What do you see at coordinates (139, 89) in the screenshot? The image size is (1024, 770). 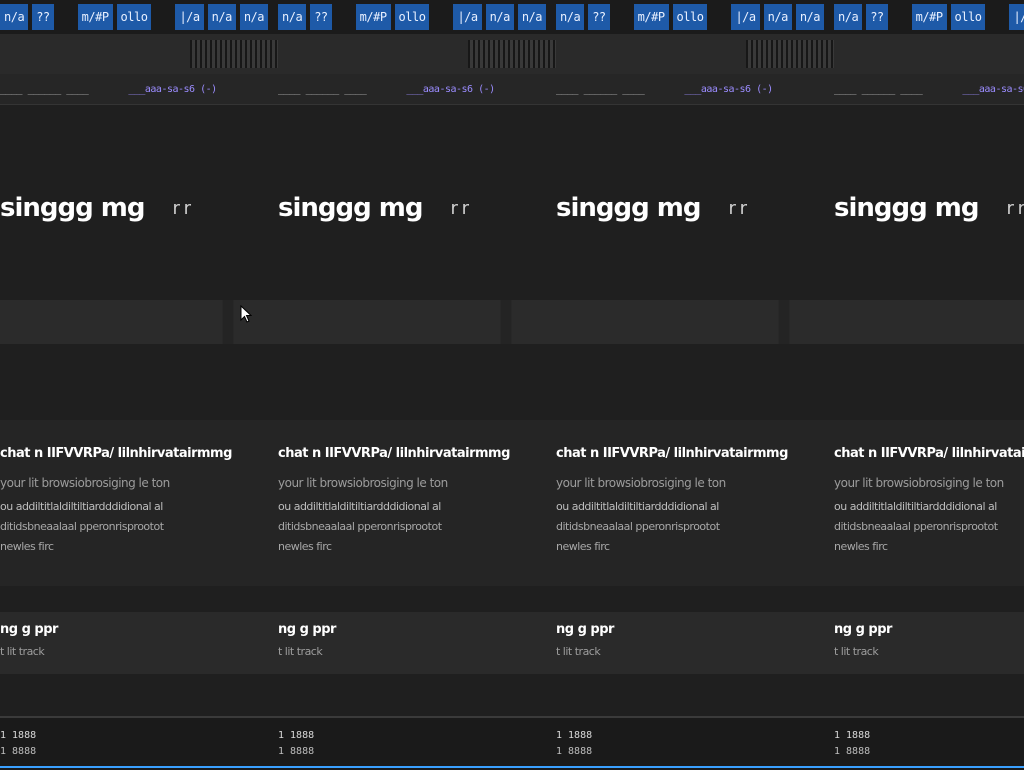 I see `address-text: ____ ______ _______aaa-sa-s6 (-)` at bounding box center [139, 89].